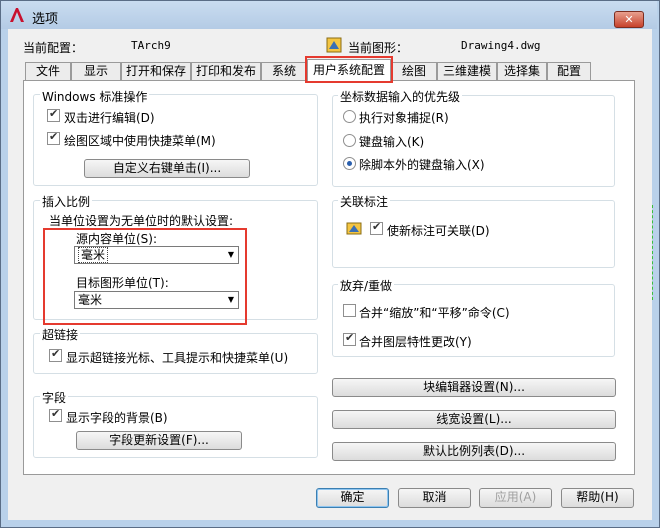  What do you see at coordinates (597, 498) in the screenshot?
I see `help-button: 帮助(H)` at bounding box center [597, 498].